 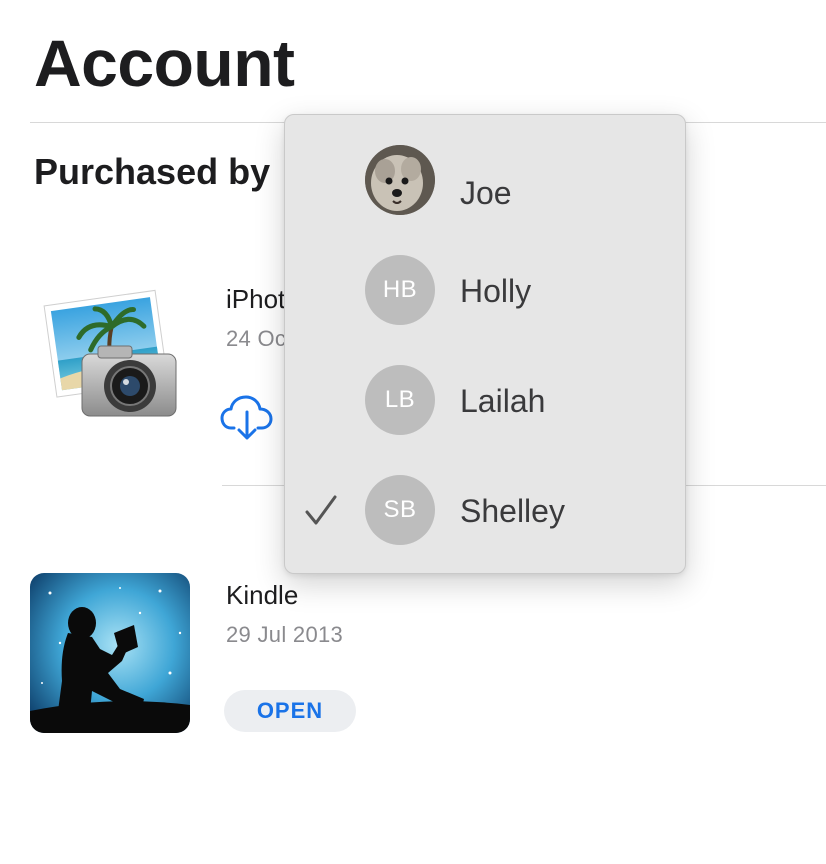 I want to click on checkmark-icon, so click(x=321, y=510).